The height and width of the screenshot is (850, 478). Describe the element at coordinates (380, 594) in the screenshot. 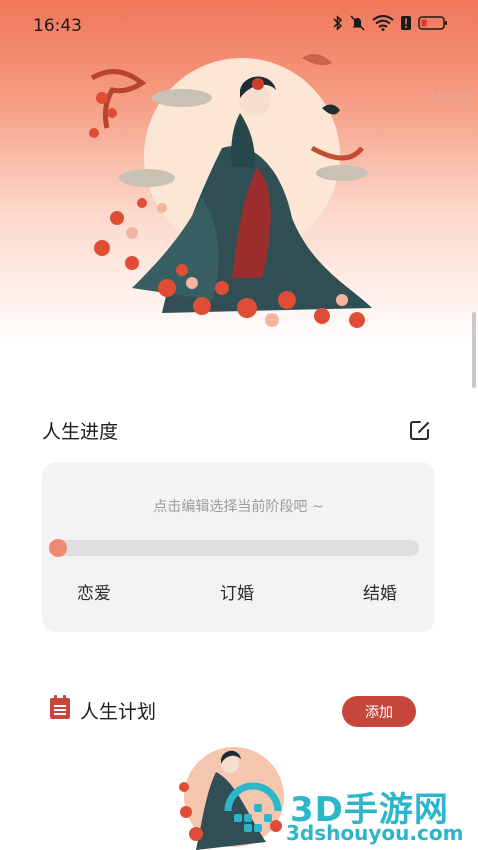

I see `stage-marriage: 结婚` at that location.